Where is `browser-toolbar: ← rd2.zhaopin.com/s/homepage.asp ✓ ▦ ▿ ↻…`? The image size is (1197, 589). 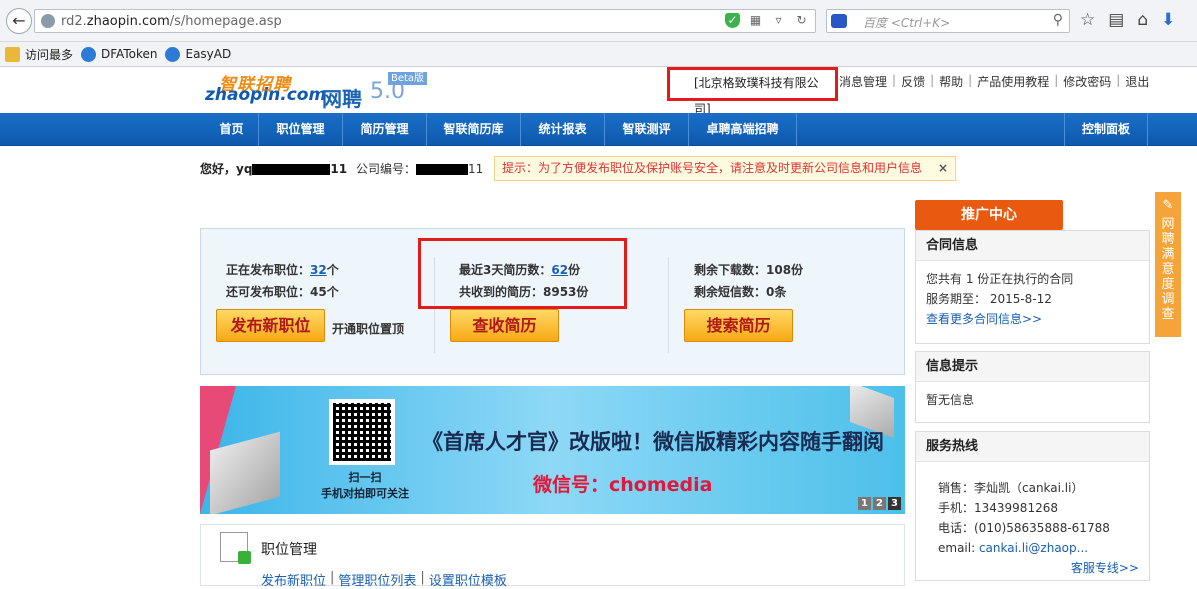 browser-toolbar: ← rd2.zhaopin.com/s/homepage.asp ✓ ▦ ▿ ↻… is located at coordinates (598, 21).